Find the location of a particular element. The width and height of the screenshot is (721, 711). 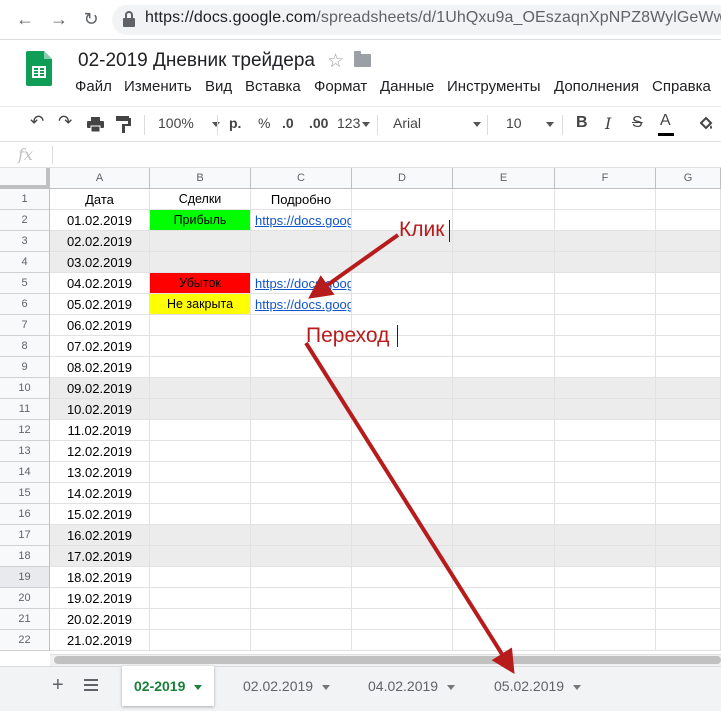

goto-arrow is located at coordinates (409, 508).